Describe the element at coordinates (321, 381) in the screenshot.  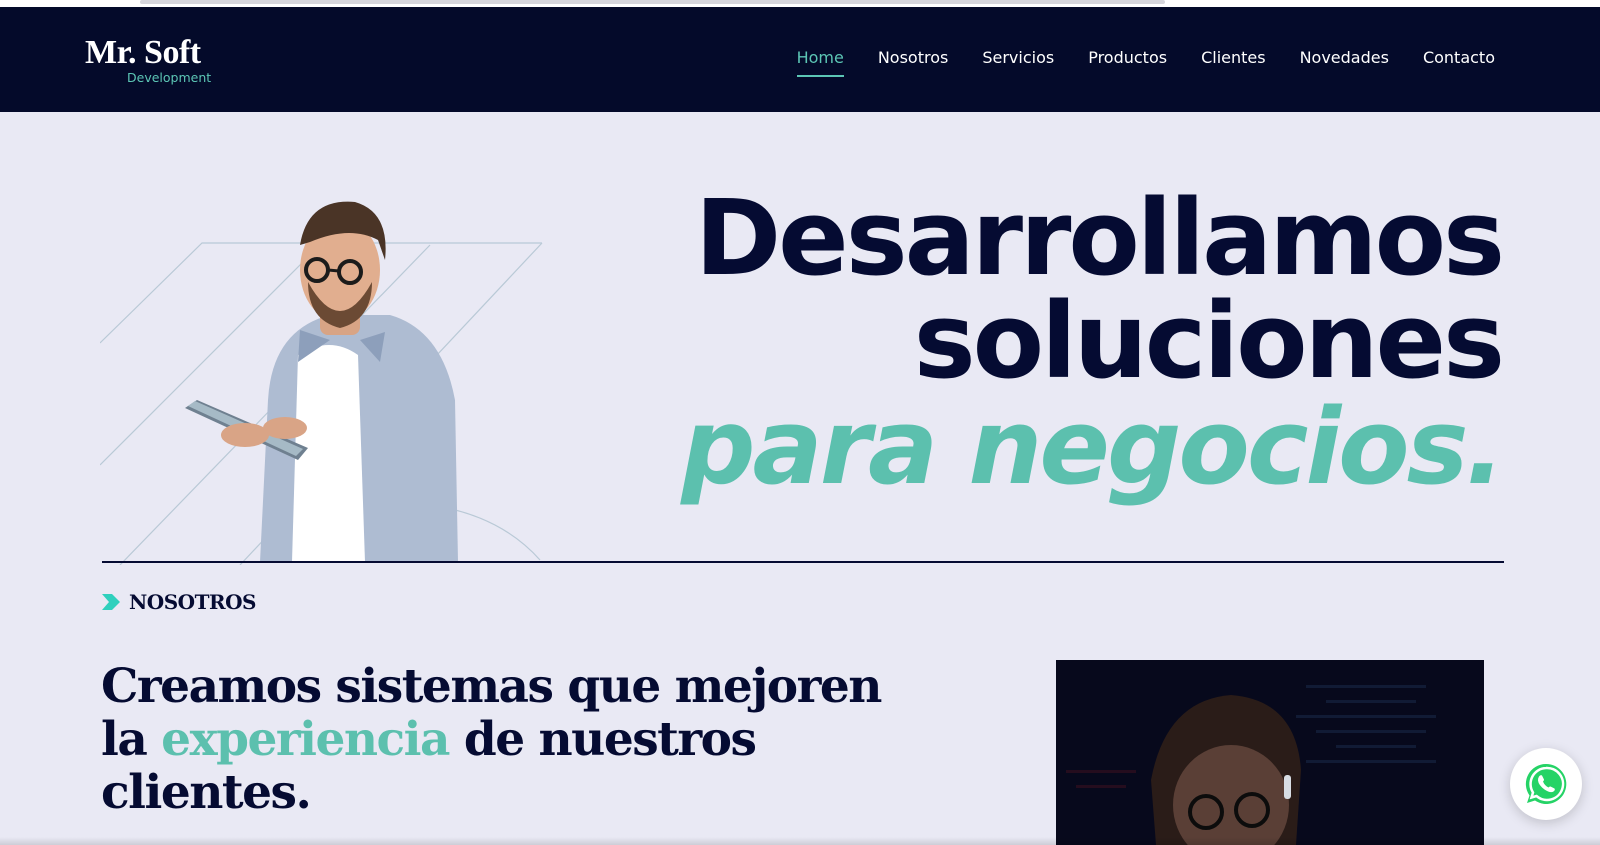
I see `hero-person-image` at that location.